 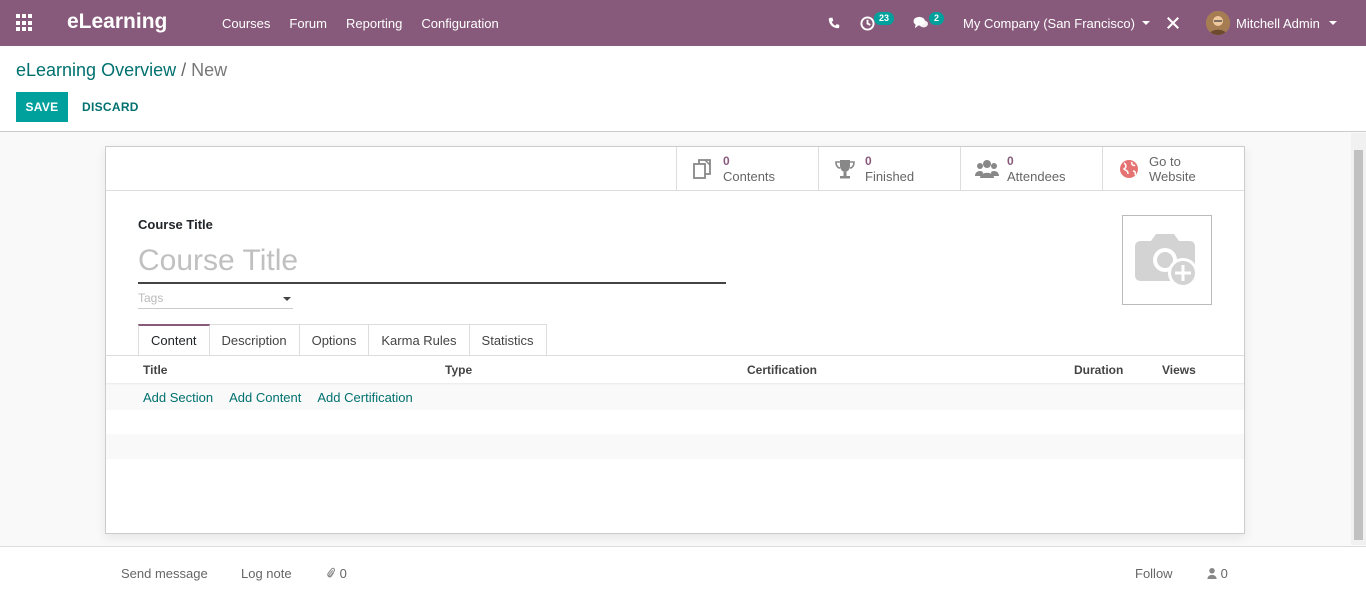 What do you see at coordinates (1129, 169) in the screenshot?
I see `globe-icon` at bounding box center [1129, 169].